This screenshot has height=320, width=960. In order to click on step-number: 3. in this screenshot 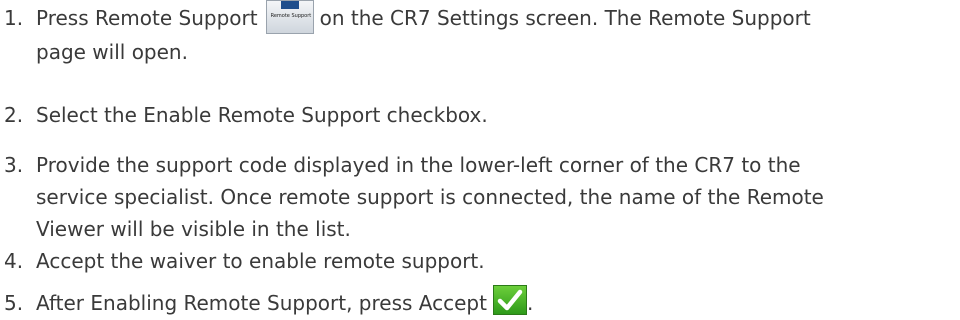, I will do `click(14, 165)`.